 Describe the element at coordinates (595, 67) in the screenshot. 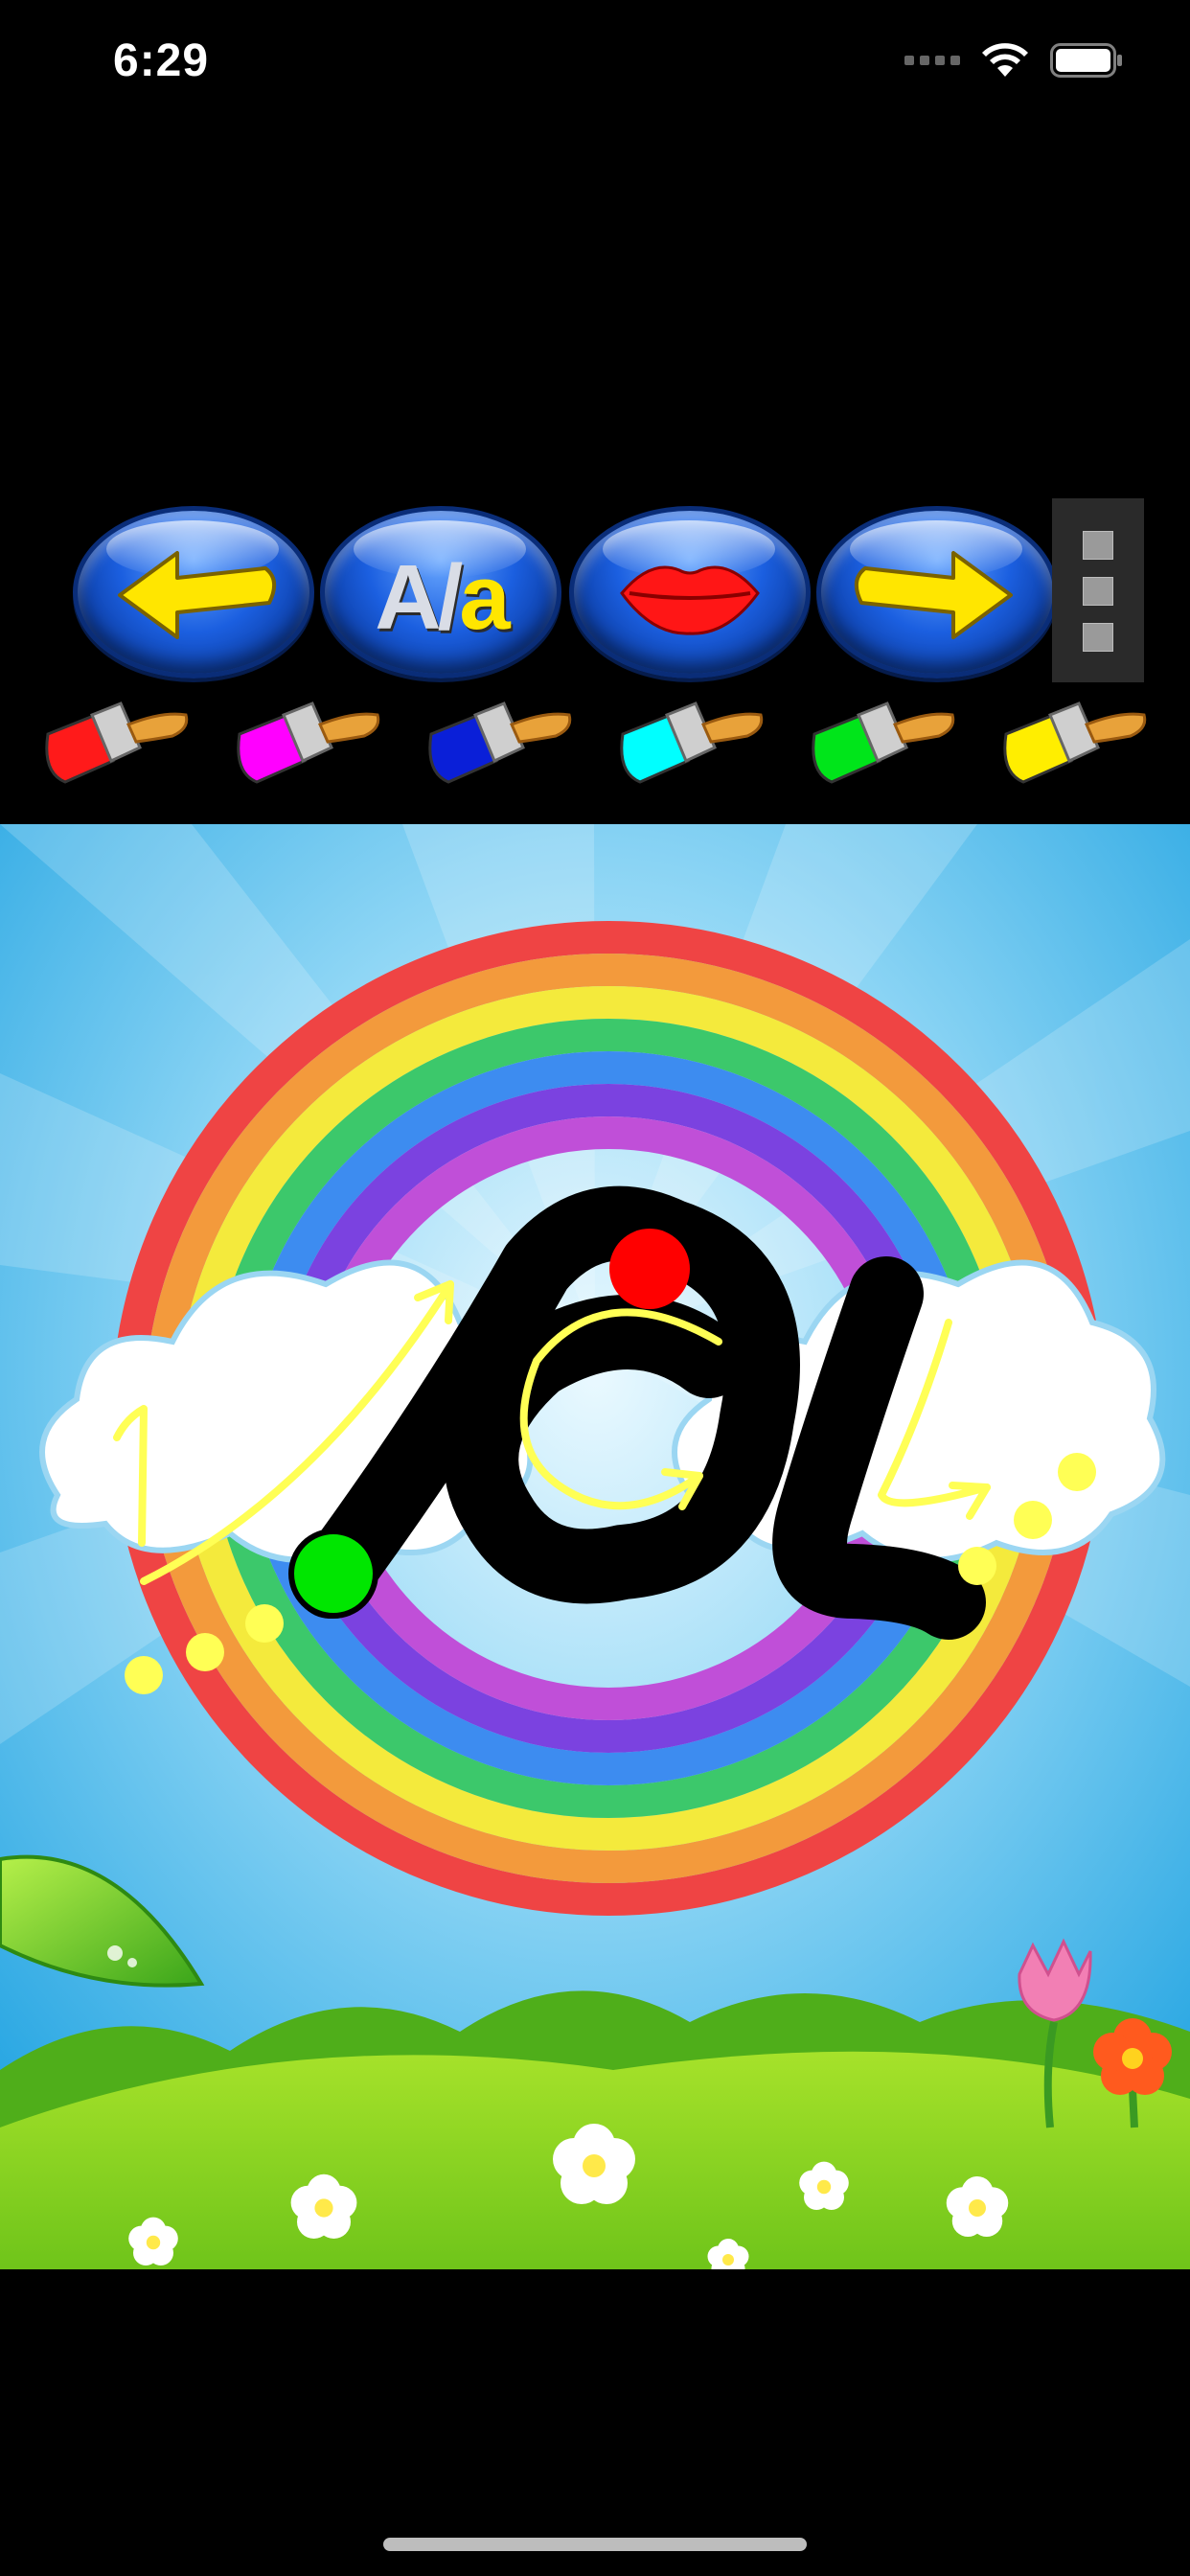

I see `status-bar: 6:29` at that location.